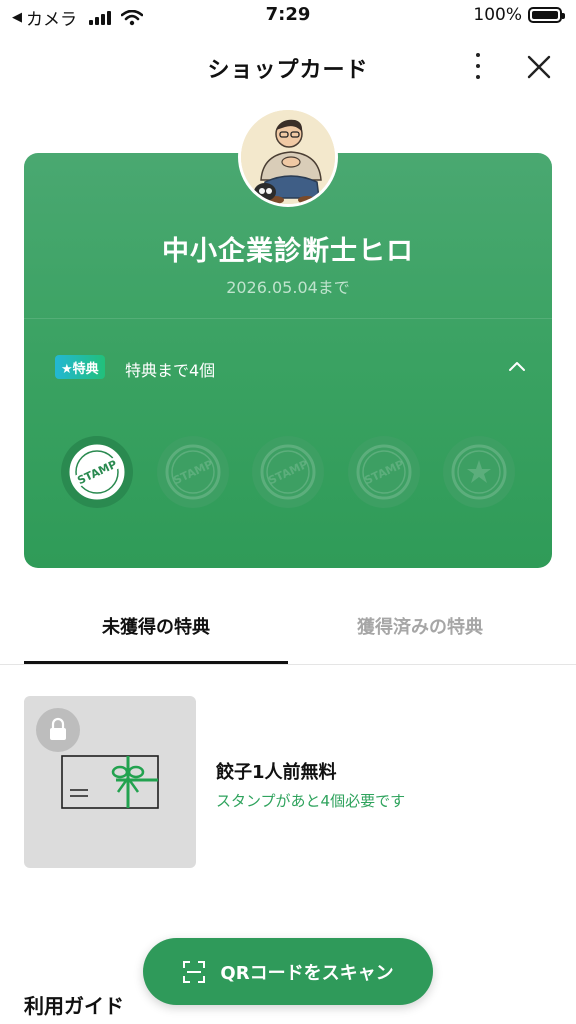  I want to click on tab-unclaimed-rewards: 未獲得の特典, so click(156, 632).